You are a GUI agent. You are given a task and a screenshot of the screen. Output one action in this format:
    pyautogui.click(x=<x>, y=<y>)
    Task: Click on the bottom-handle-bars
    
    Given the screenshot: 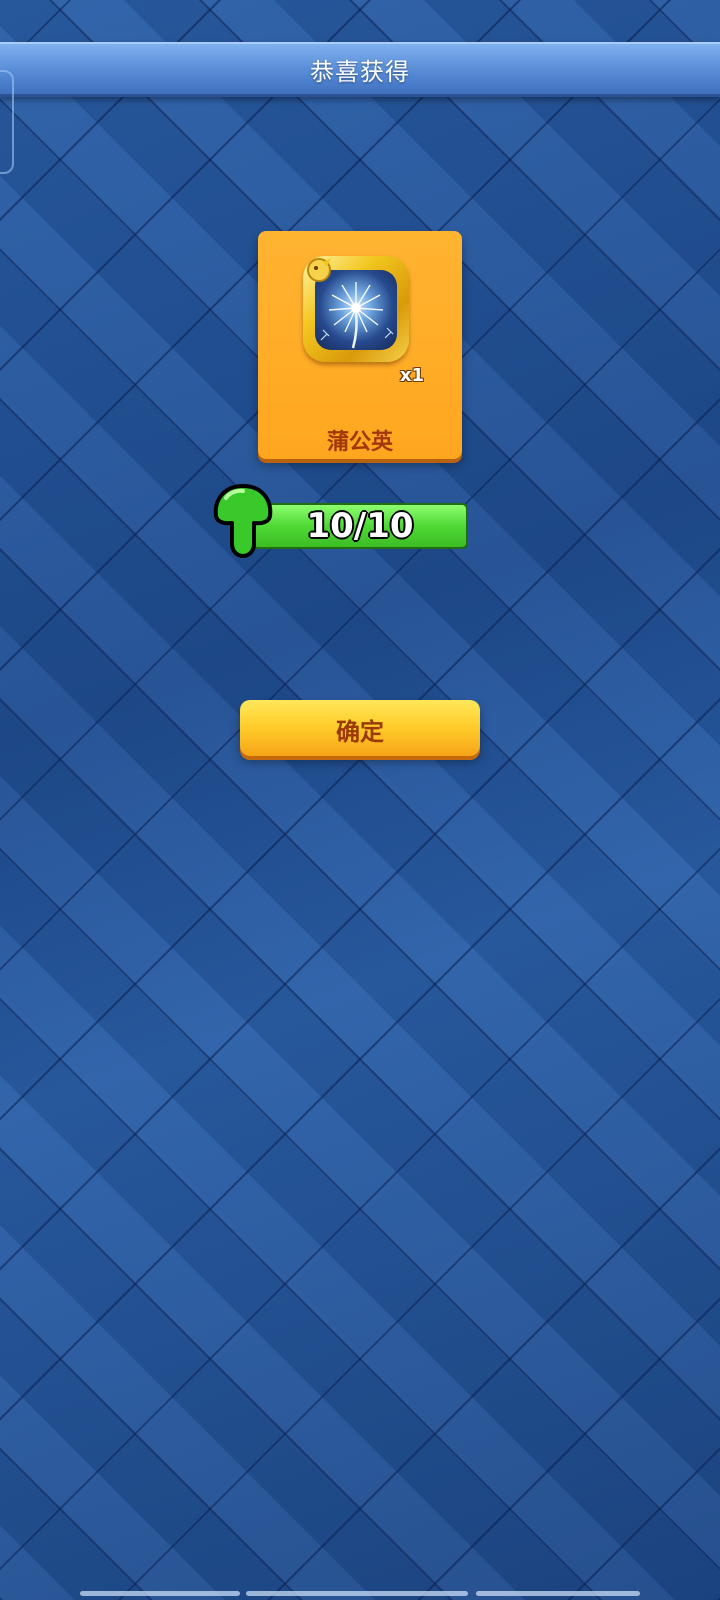 What is the action you would take?
    pyautogui.click(x=360, y=1593)
    